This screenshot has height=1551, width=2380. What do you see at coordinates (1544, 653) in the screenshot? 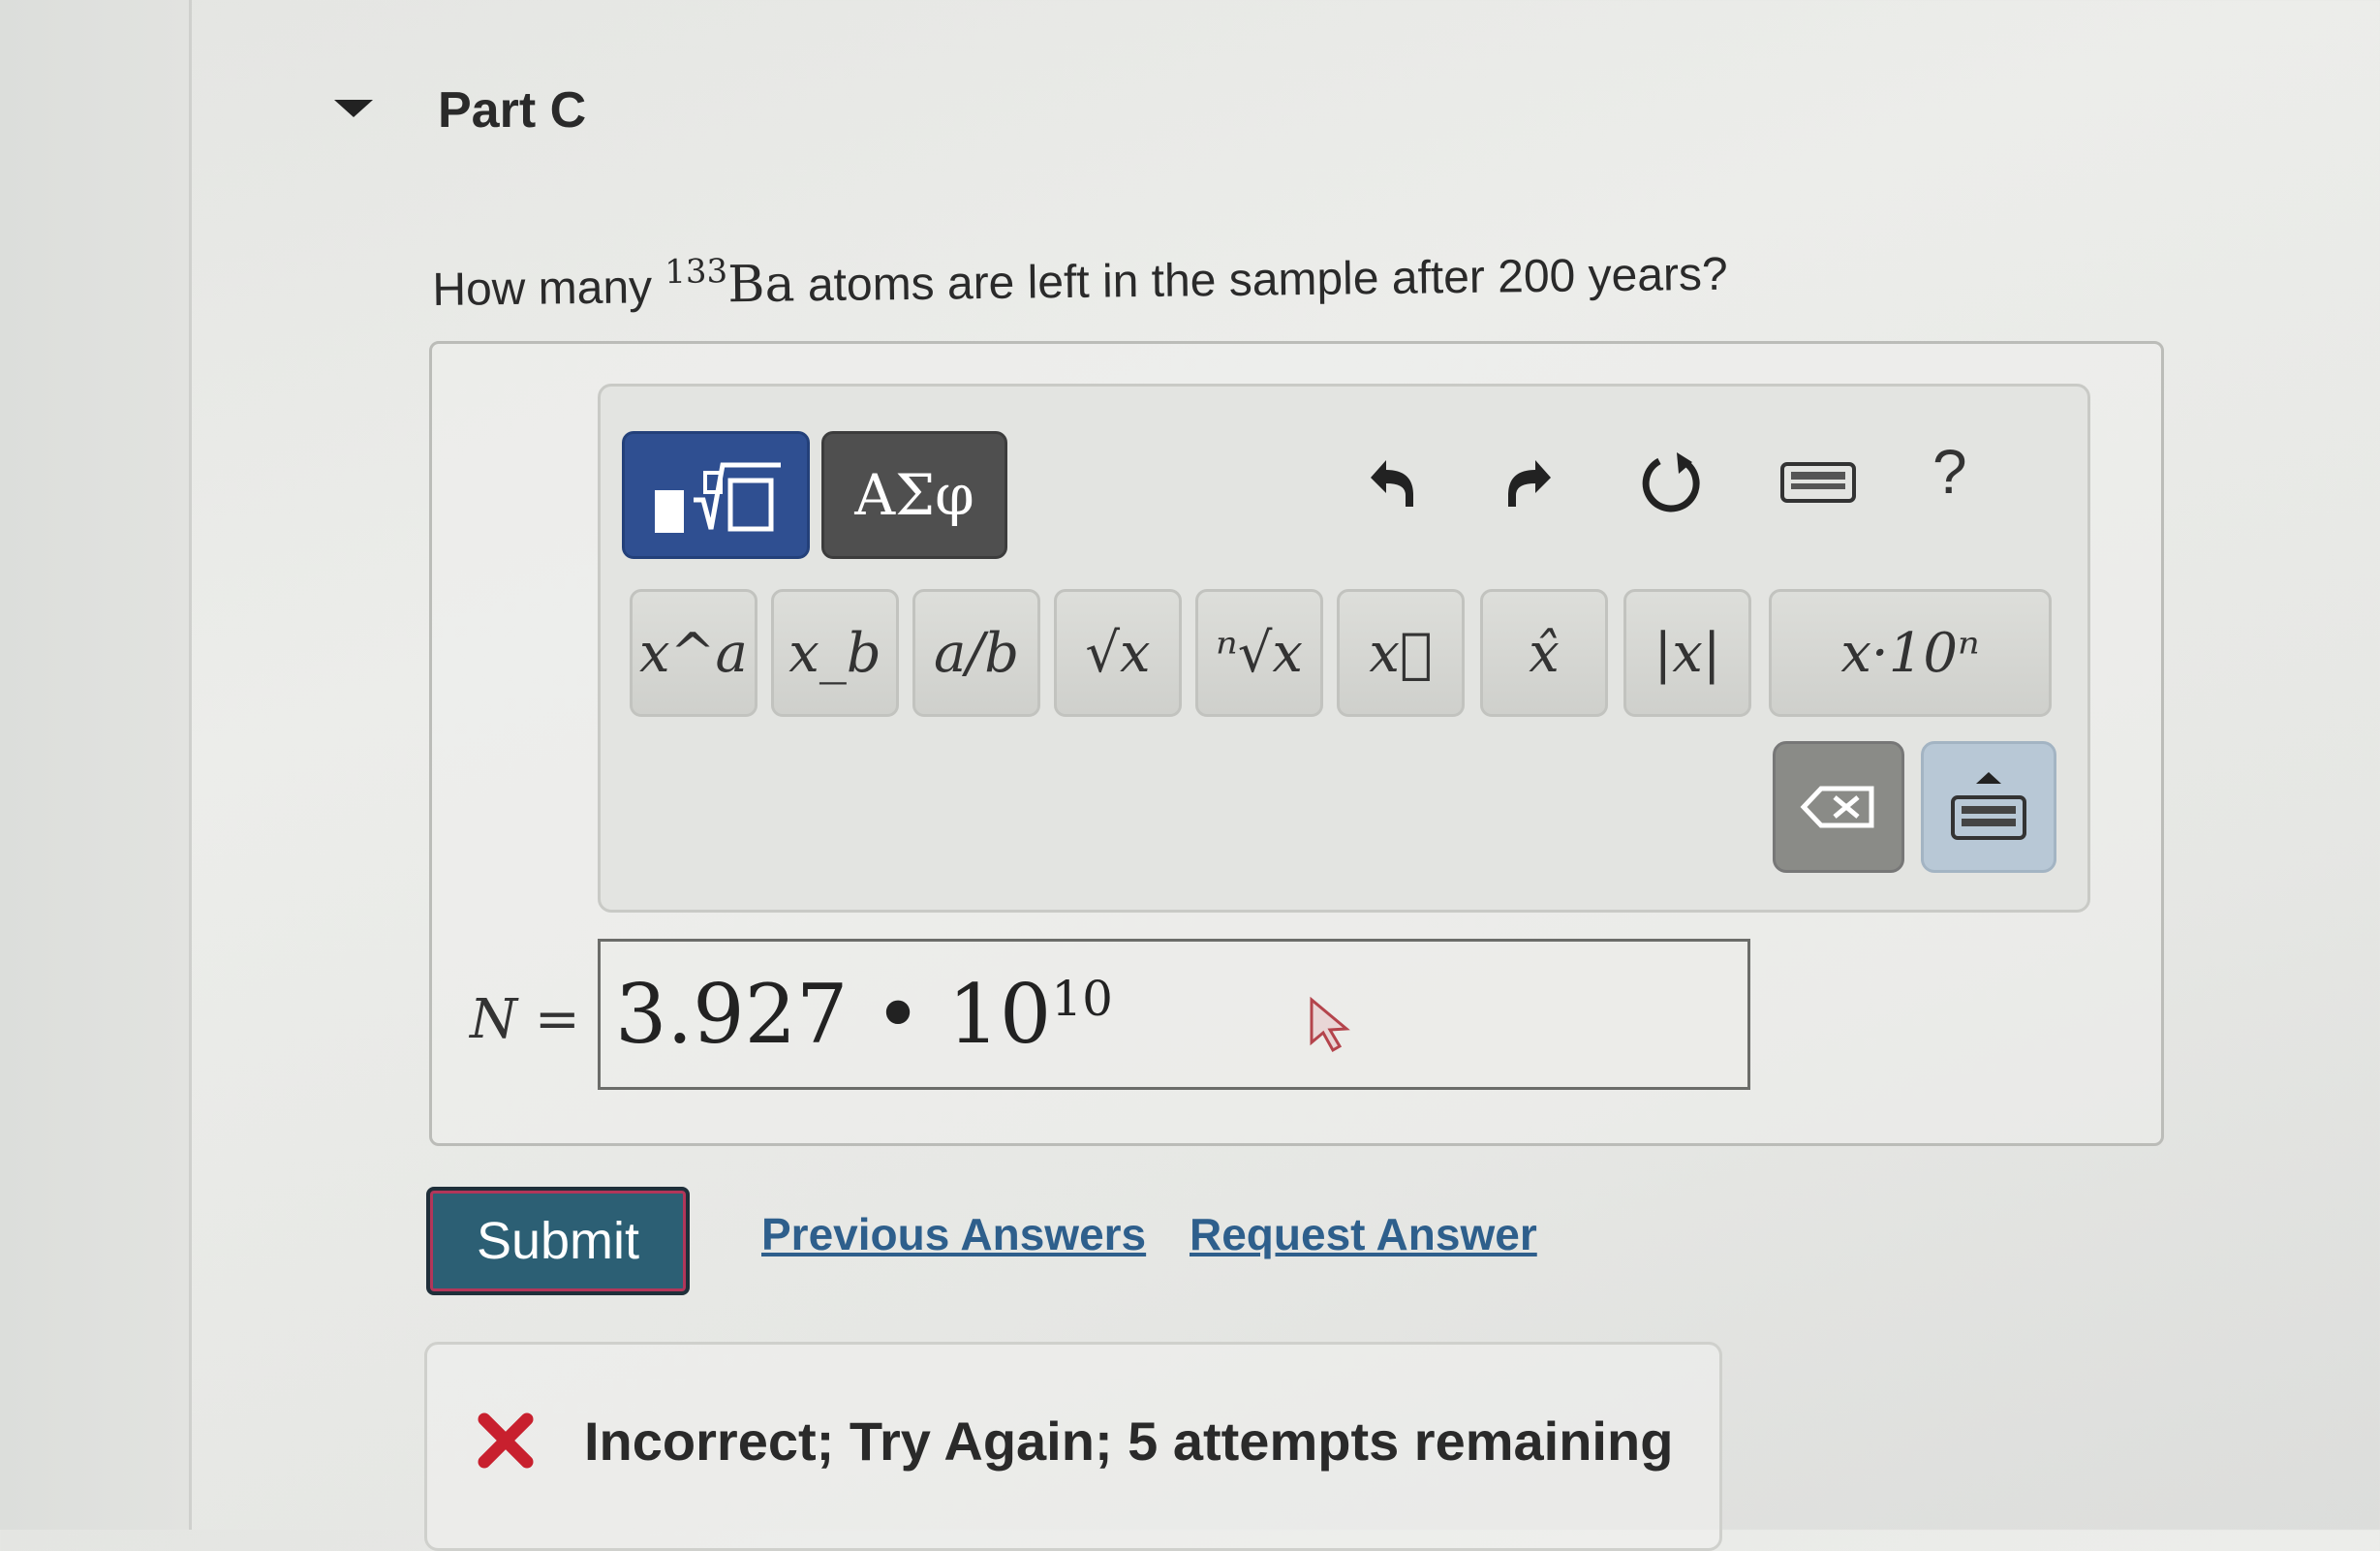
I see `unit-vector-key: x̂` at bounding box center [1544, 653].